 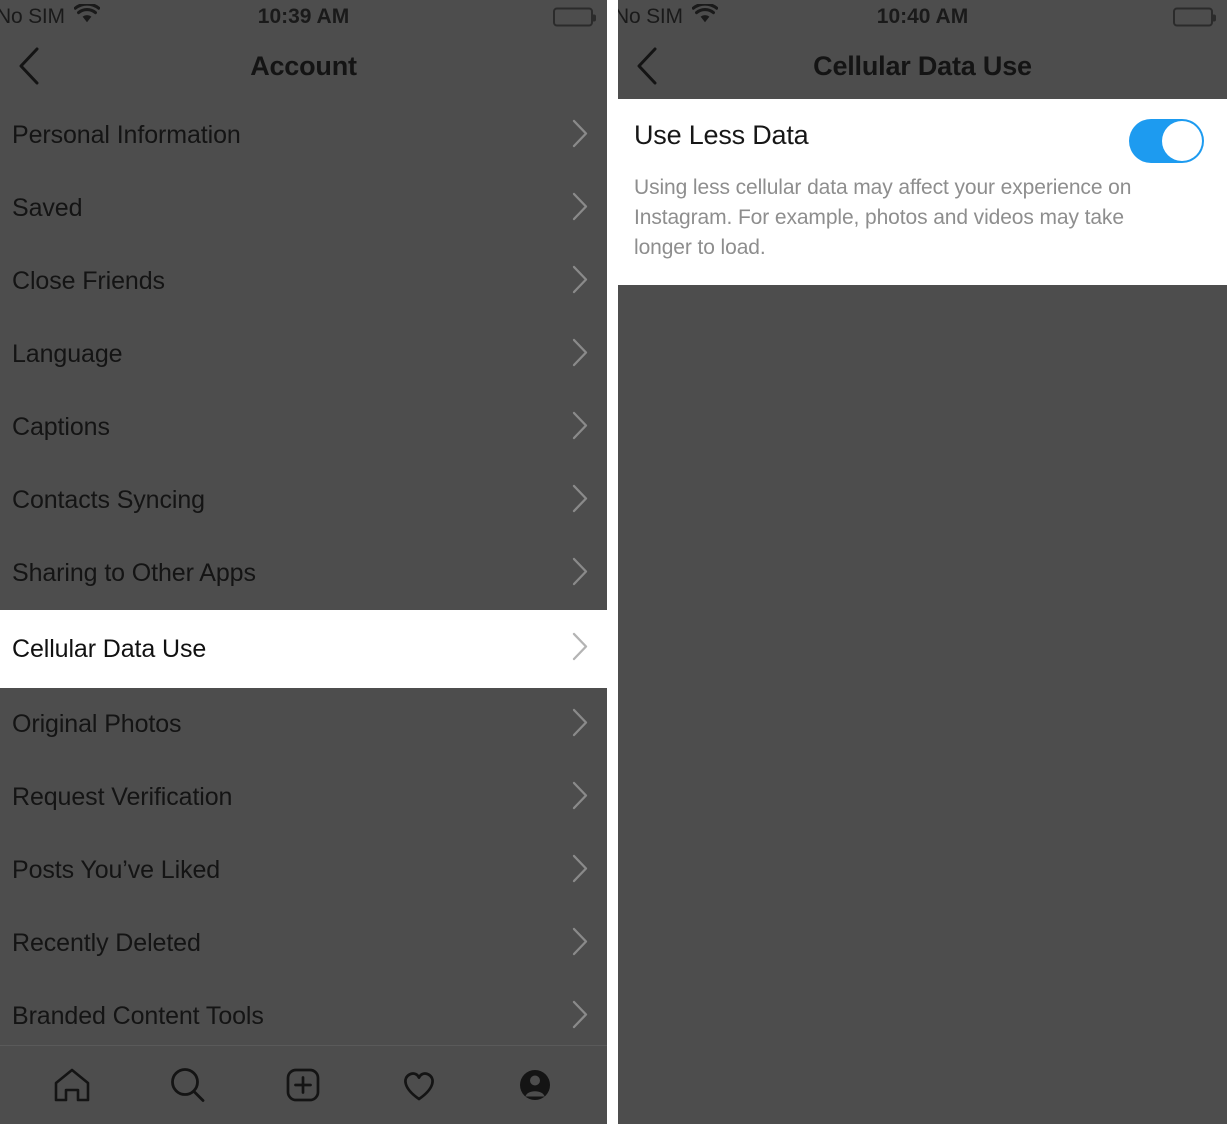 I want to click on list-item-recently-deleted: Recently Deleted, so click(x=303, y=943).